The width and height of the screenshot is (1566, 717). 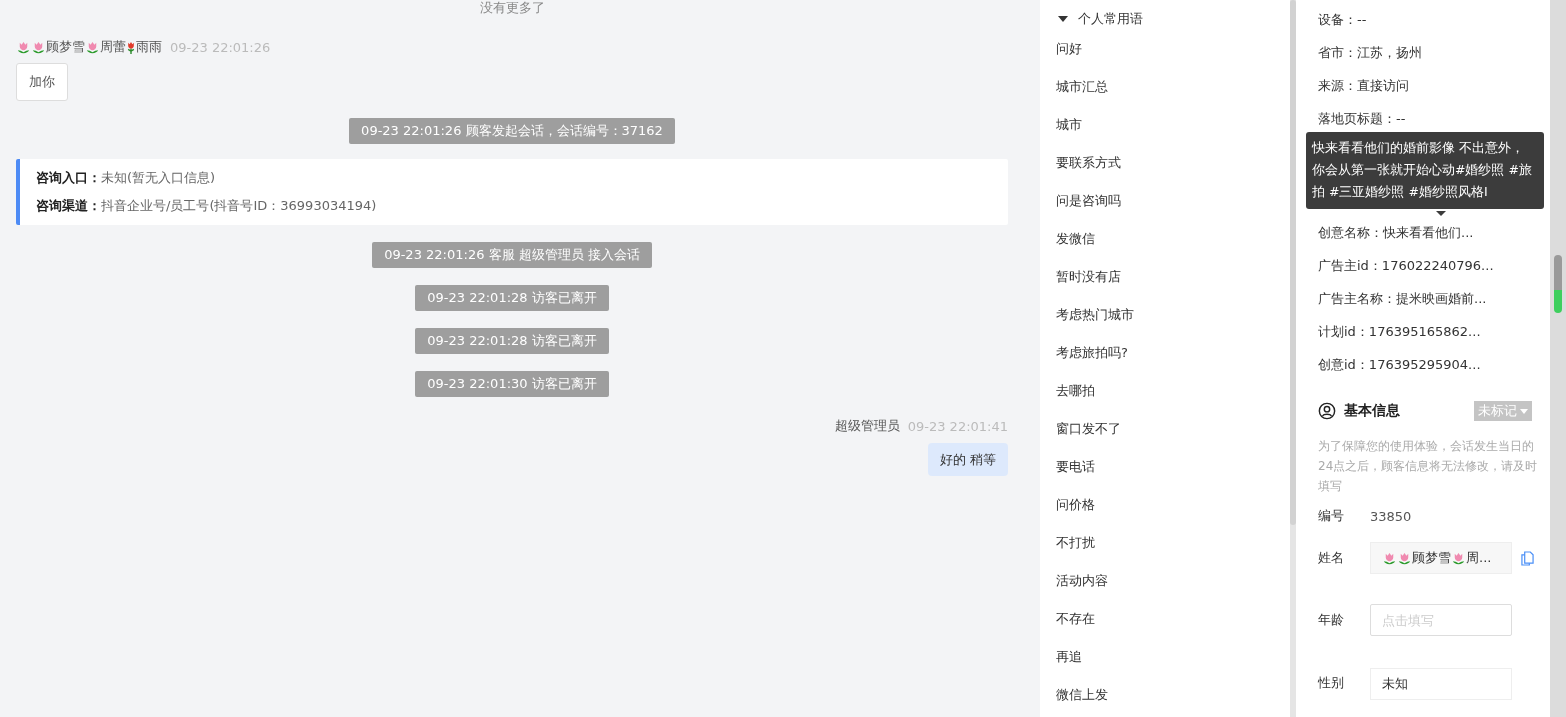 What do you see at coordinates (1173, 391) in the screenshot?
I see `phrase-item: 去哪拍` at bounding box center [1173, 391].